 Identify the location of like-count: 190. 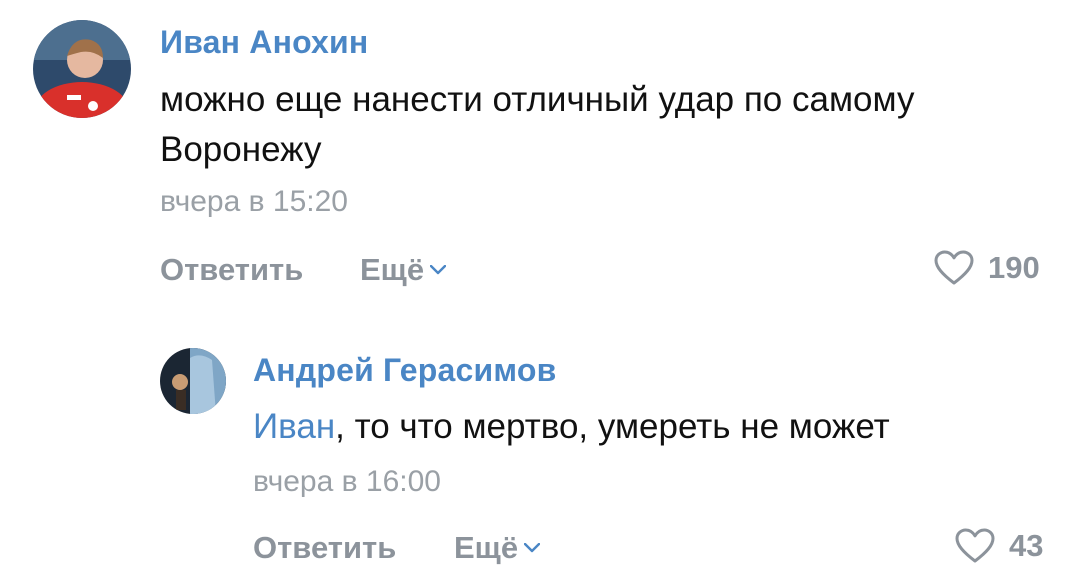
(1014, 267).